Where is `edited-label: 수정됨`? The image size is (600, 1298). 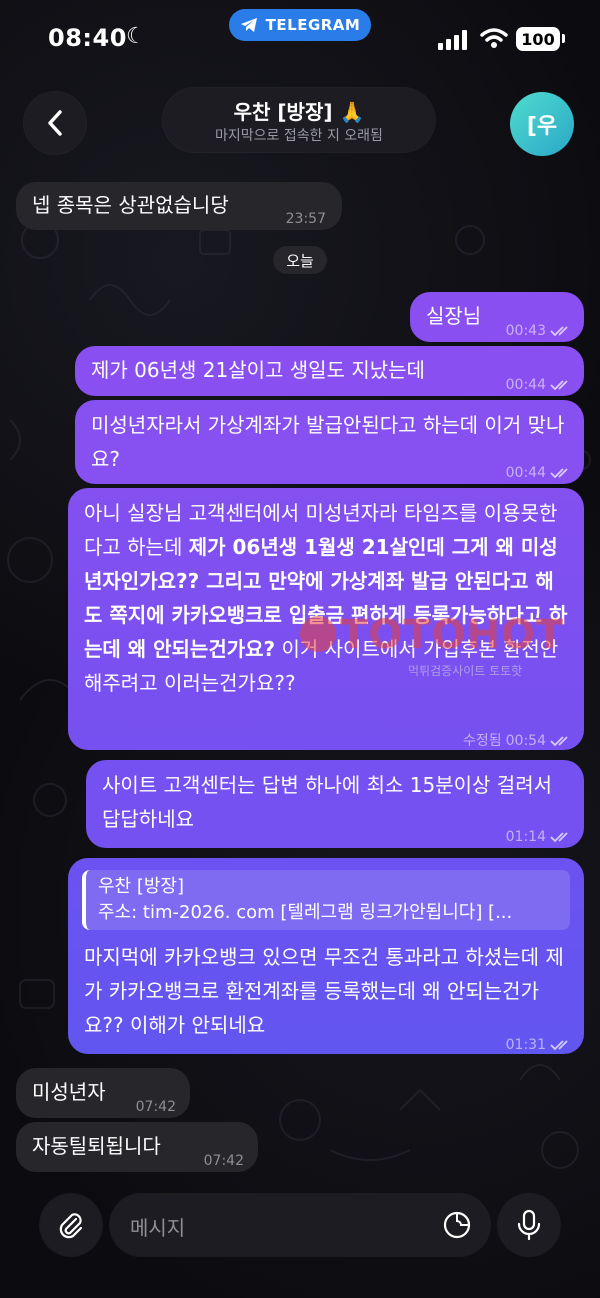
edited-label: 수정됨 is located at coordinates (482, 741).